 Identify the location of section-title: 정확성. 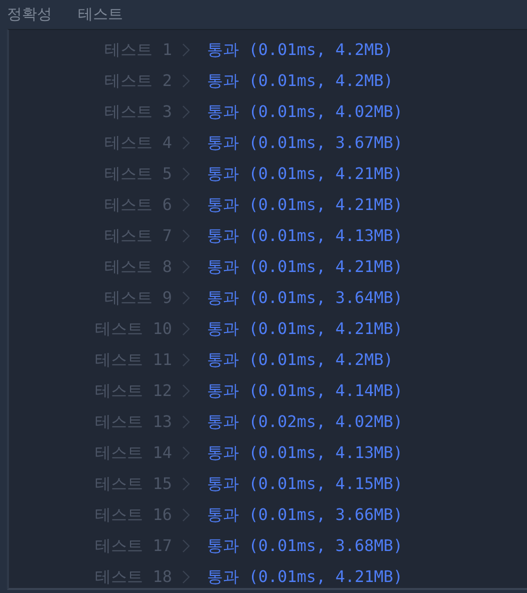
(29, 15).